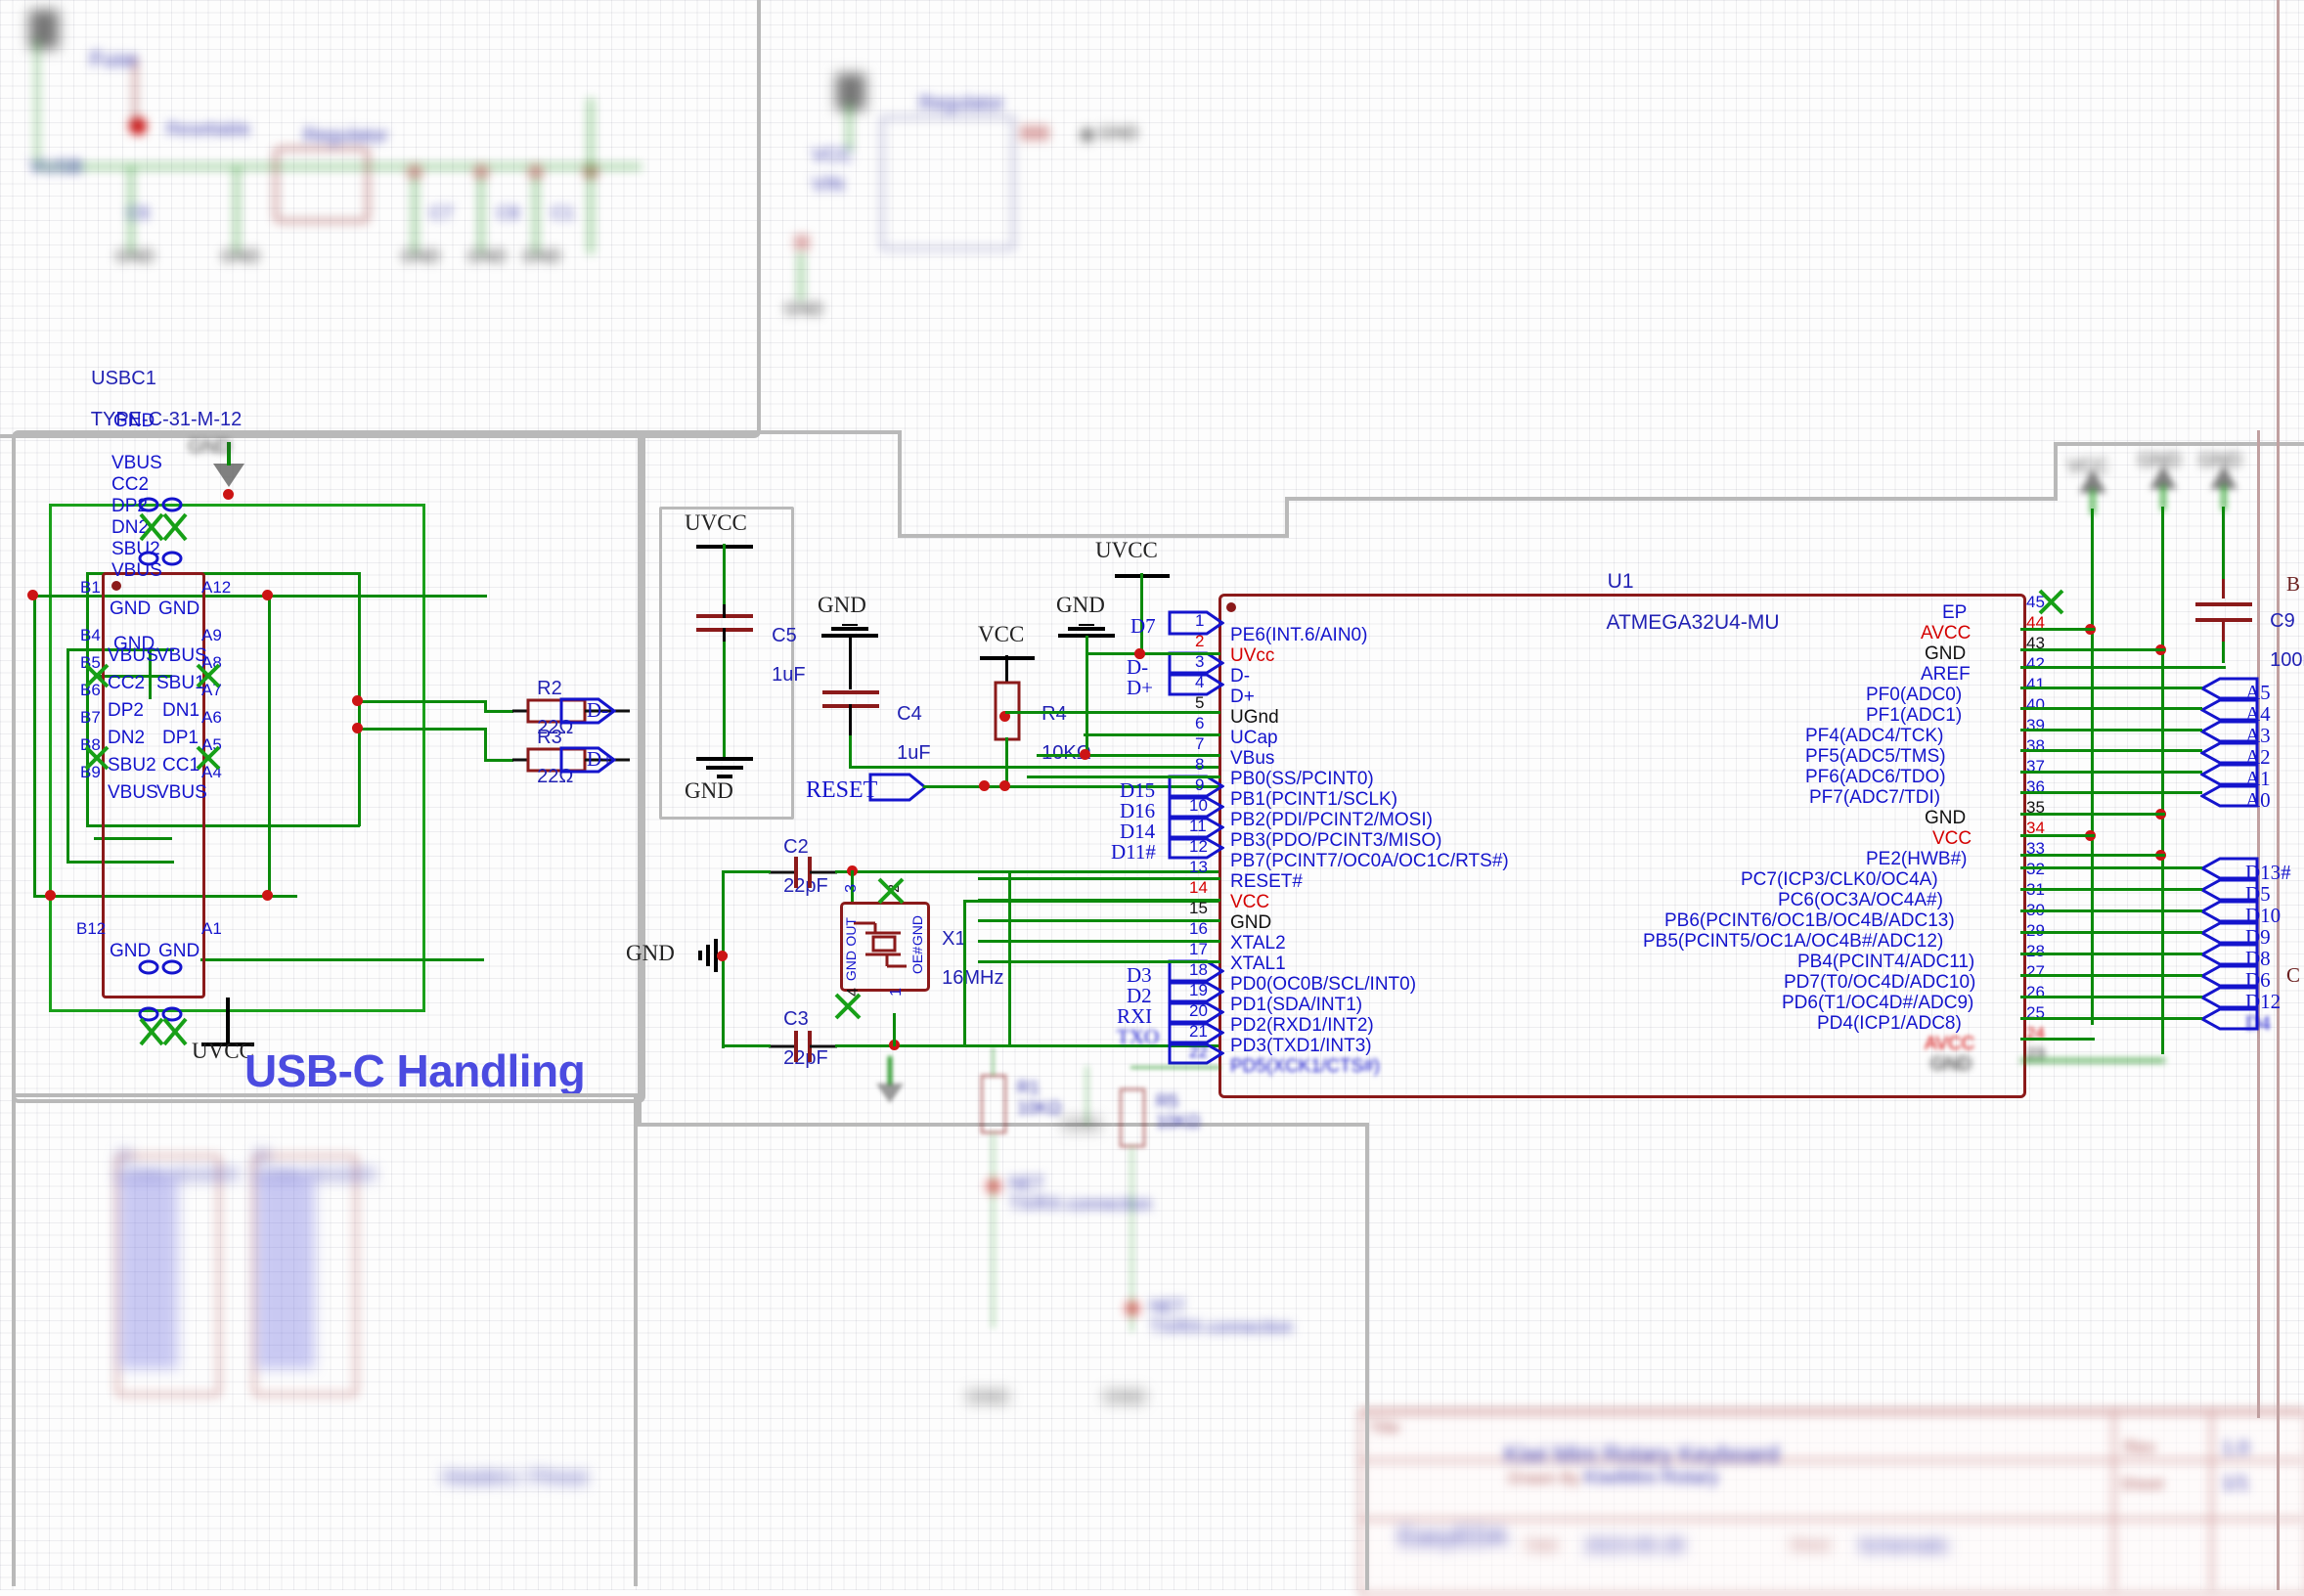 The width and height of the screenshot is (2304, 1596). What do you see at coordinates (2035, 663) in the screenshot?
I see `mcu-pinnum-42: 42` at bounding box center [2035, 663].